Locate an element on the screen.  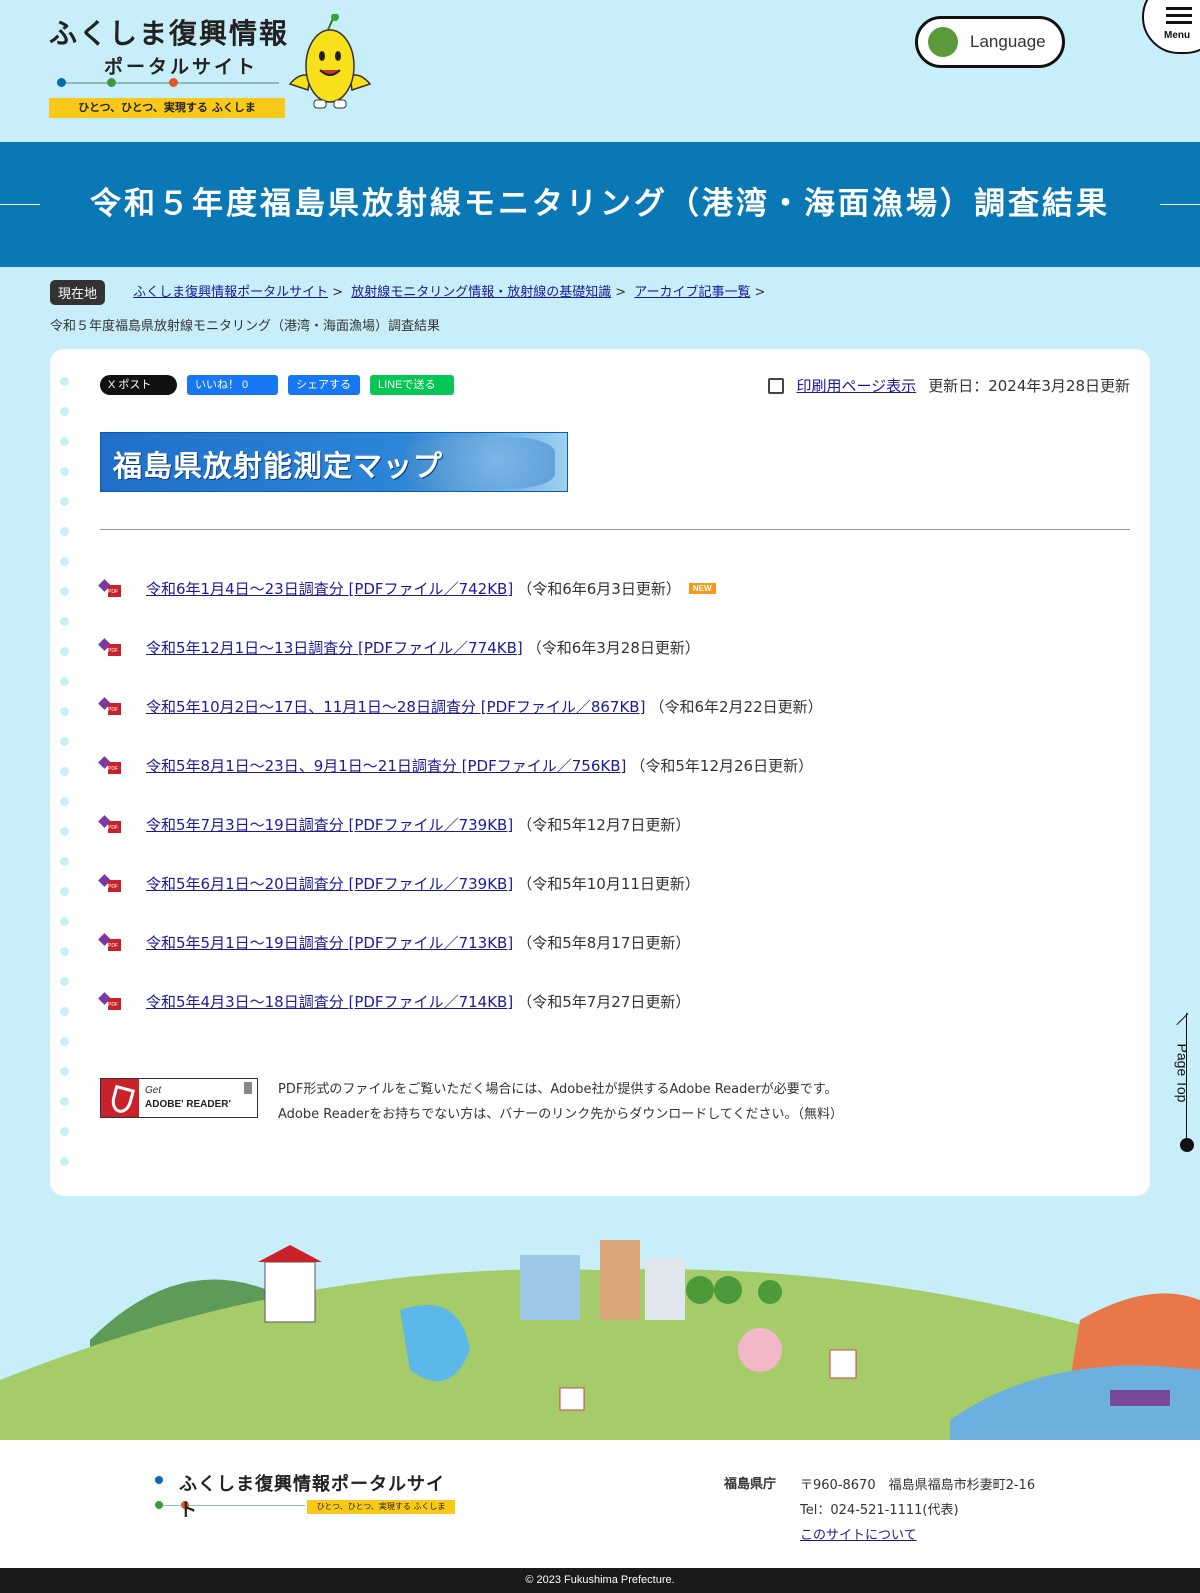
breadcrumb-current: 令和５年度福島県放射線モニタリング（港湾・海面漁場）調査結果 is located at coordinates (245, 326).